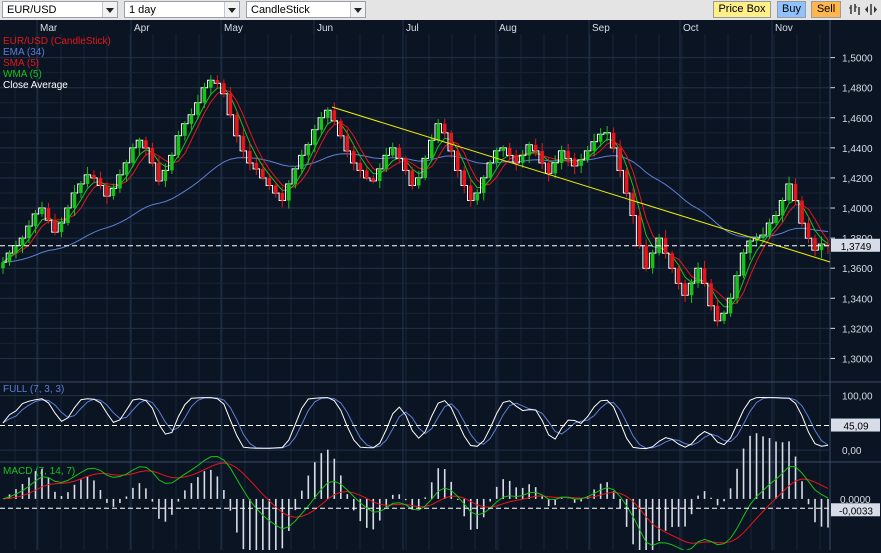 This screenshot has height=553, width=881. Describe the element at coordinates (856, 247) in the screenshot. I see `current-price-label: 1,3749` at that location.